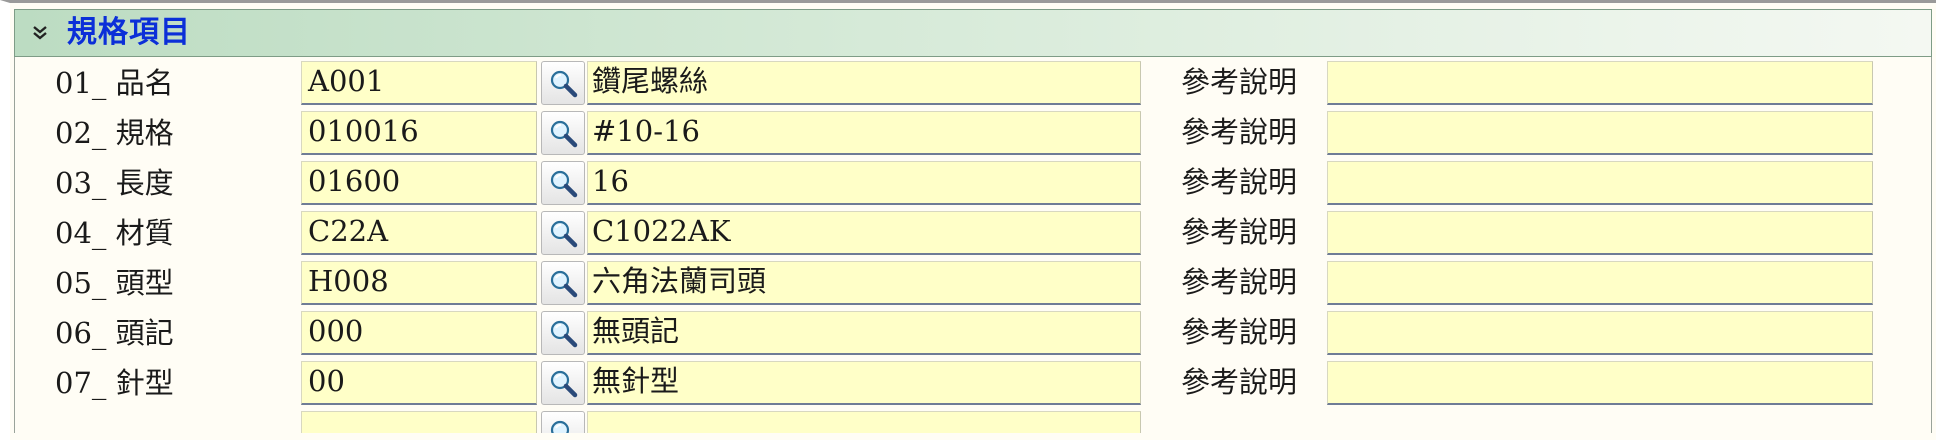  I want to click on spec-row-label: 05_ 頭型, so click(114, 283).